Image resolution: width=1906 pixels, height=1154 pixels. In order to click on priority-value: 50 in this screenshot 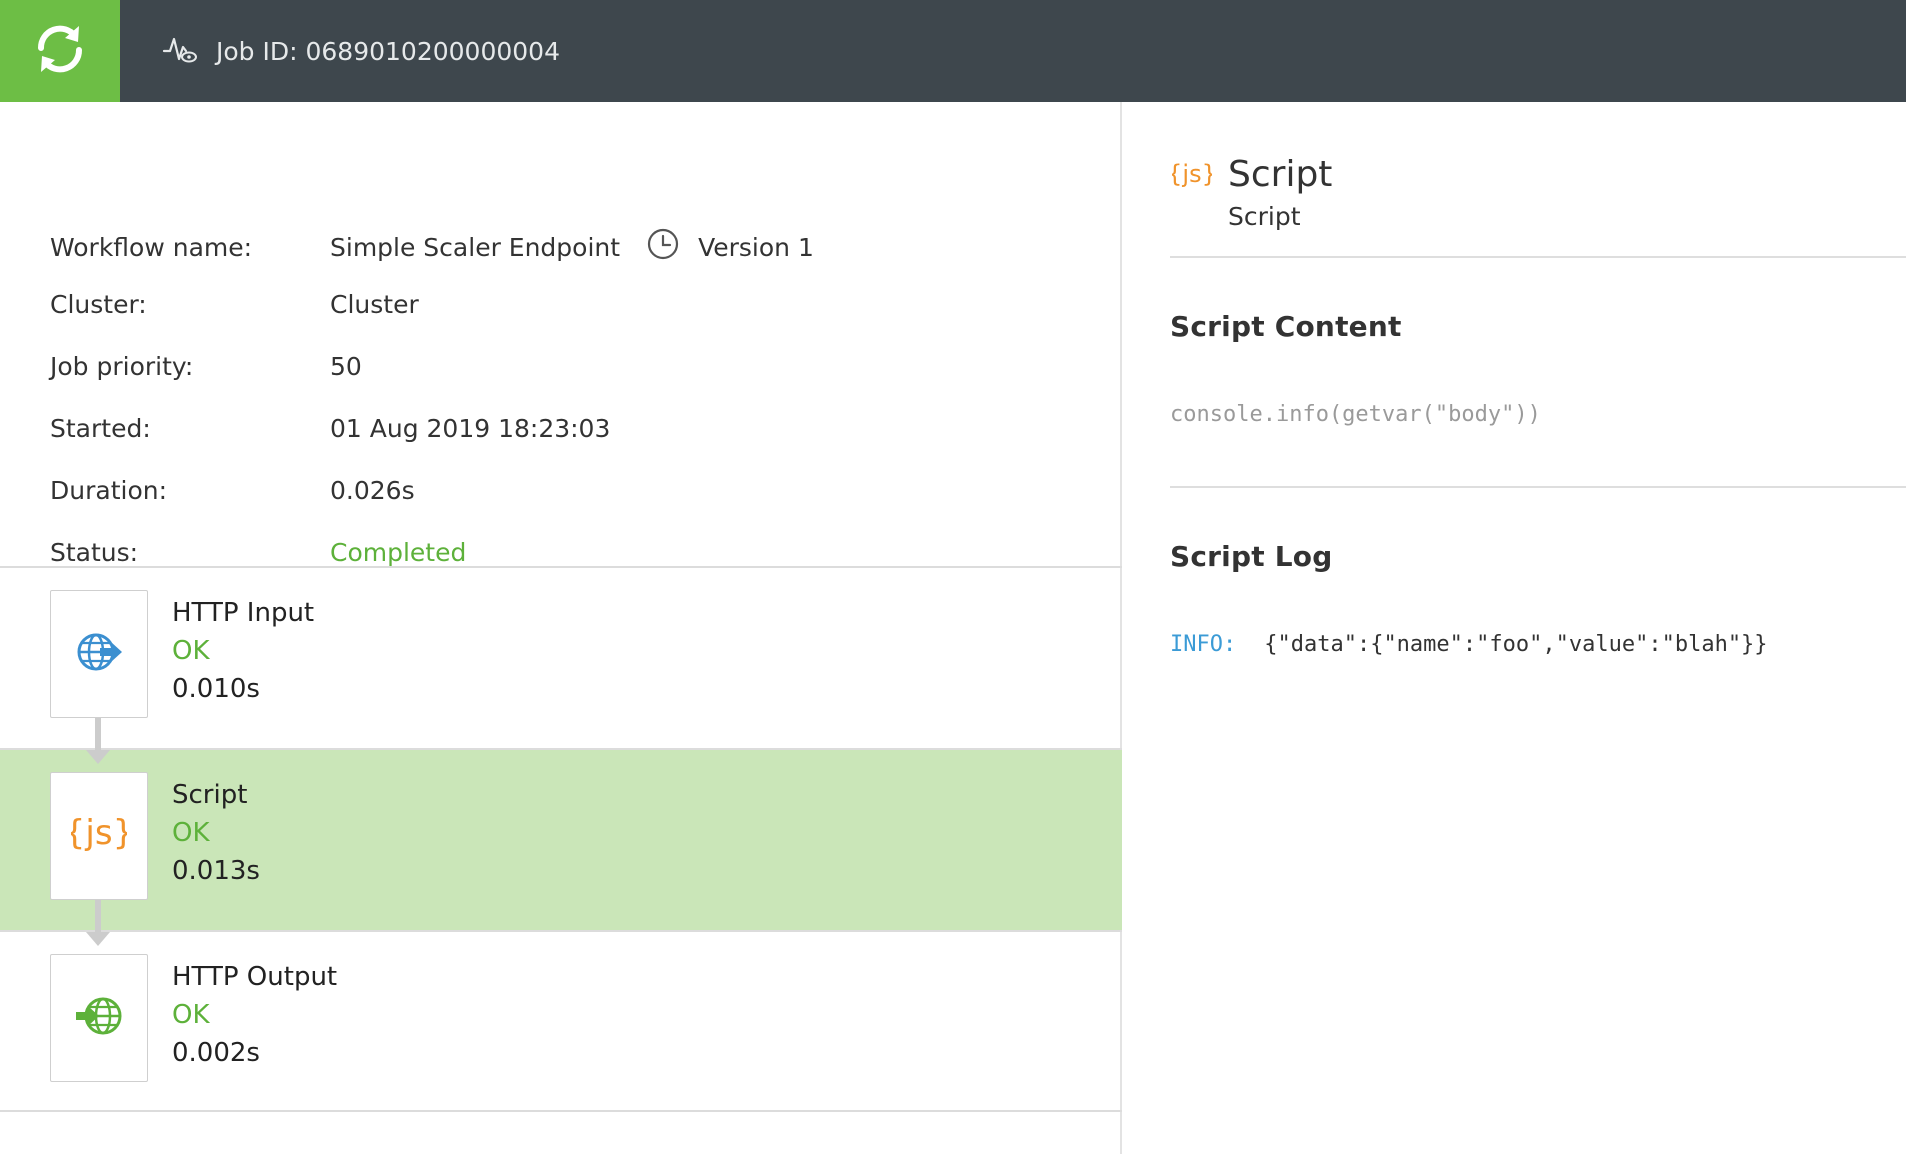, I will do `click(346, 366)`.